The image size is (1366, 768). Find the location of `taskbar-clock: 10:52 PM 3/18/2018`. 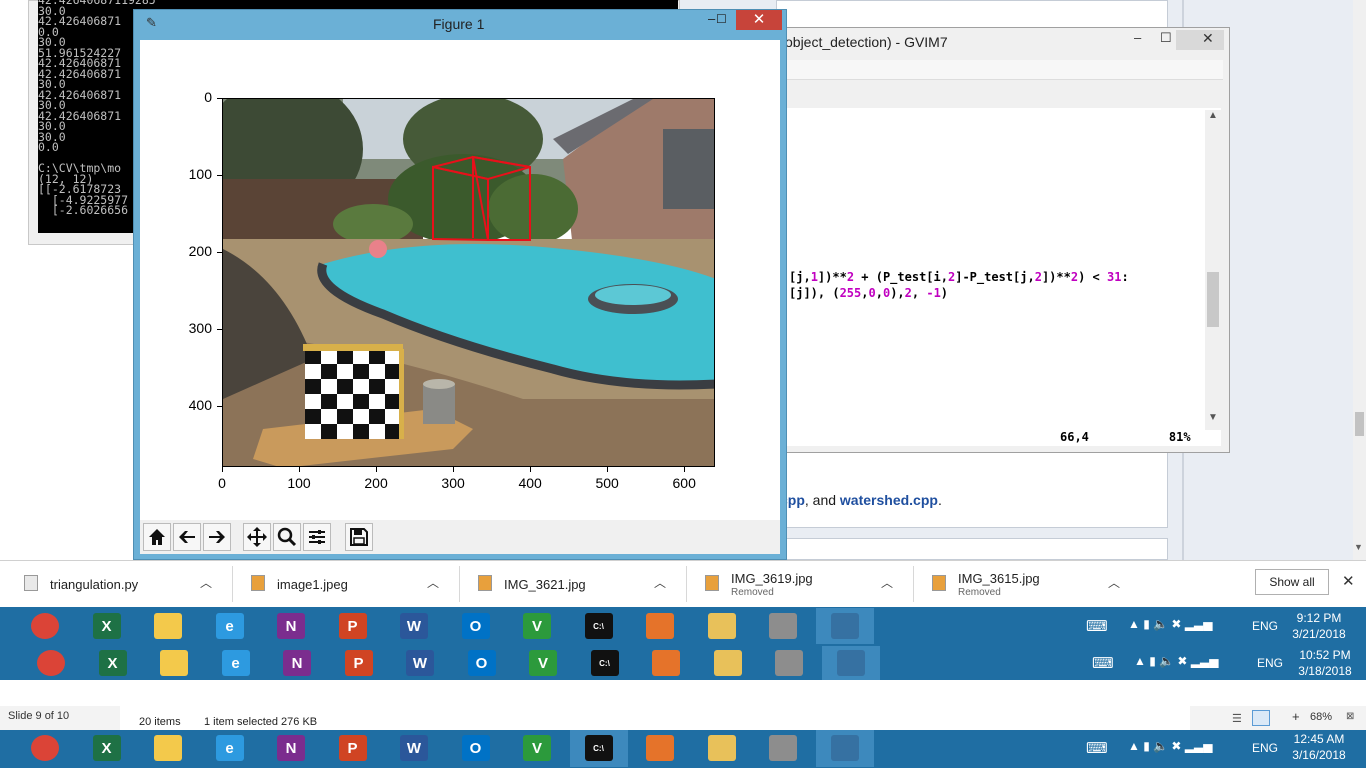

taskbar-clock: 10:52 PM 3/18/2018 is located at coordinates (1325, 663).